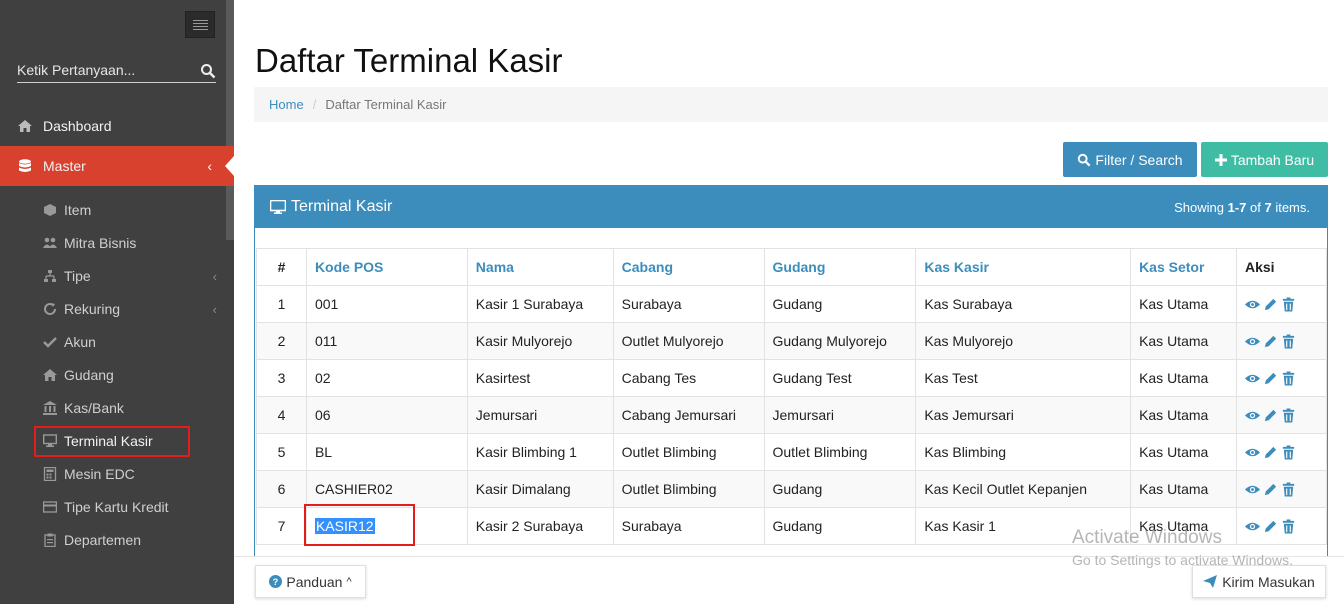 This screenshot has height=604, width=1344. Describe the element at coordinates (78, 210) in the screenshot. I see `sidebar-item-label: Item` at that location.